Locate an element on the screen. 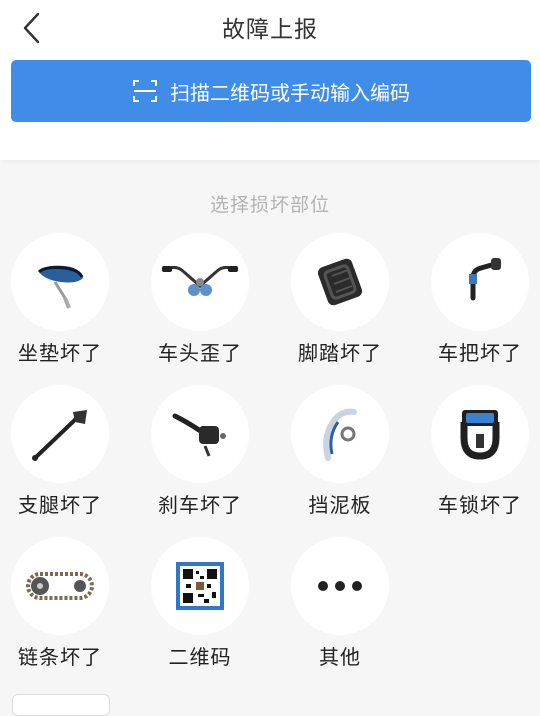  item-label: 链条坏了 is located at coordinates (60, 657).